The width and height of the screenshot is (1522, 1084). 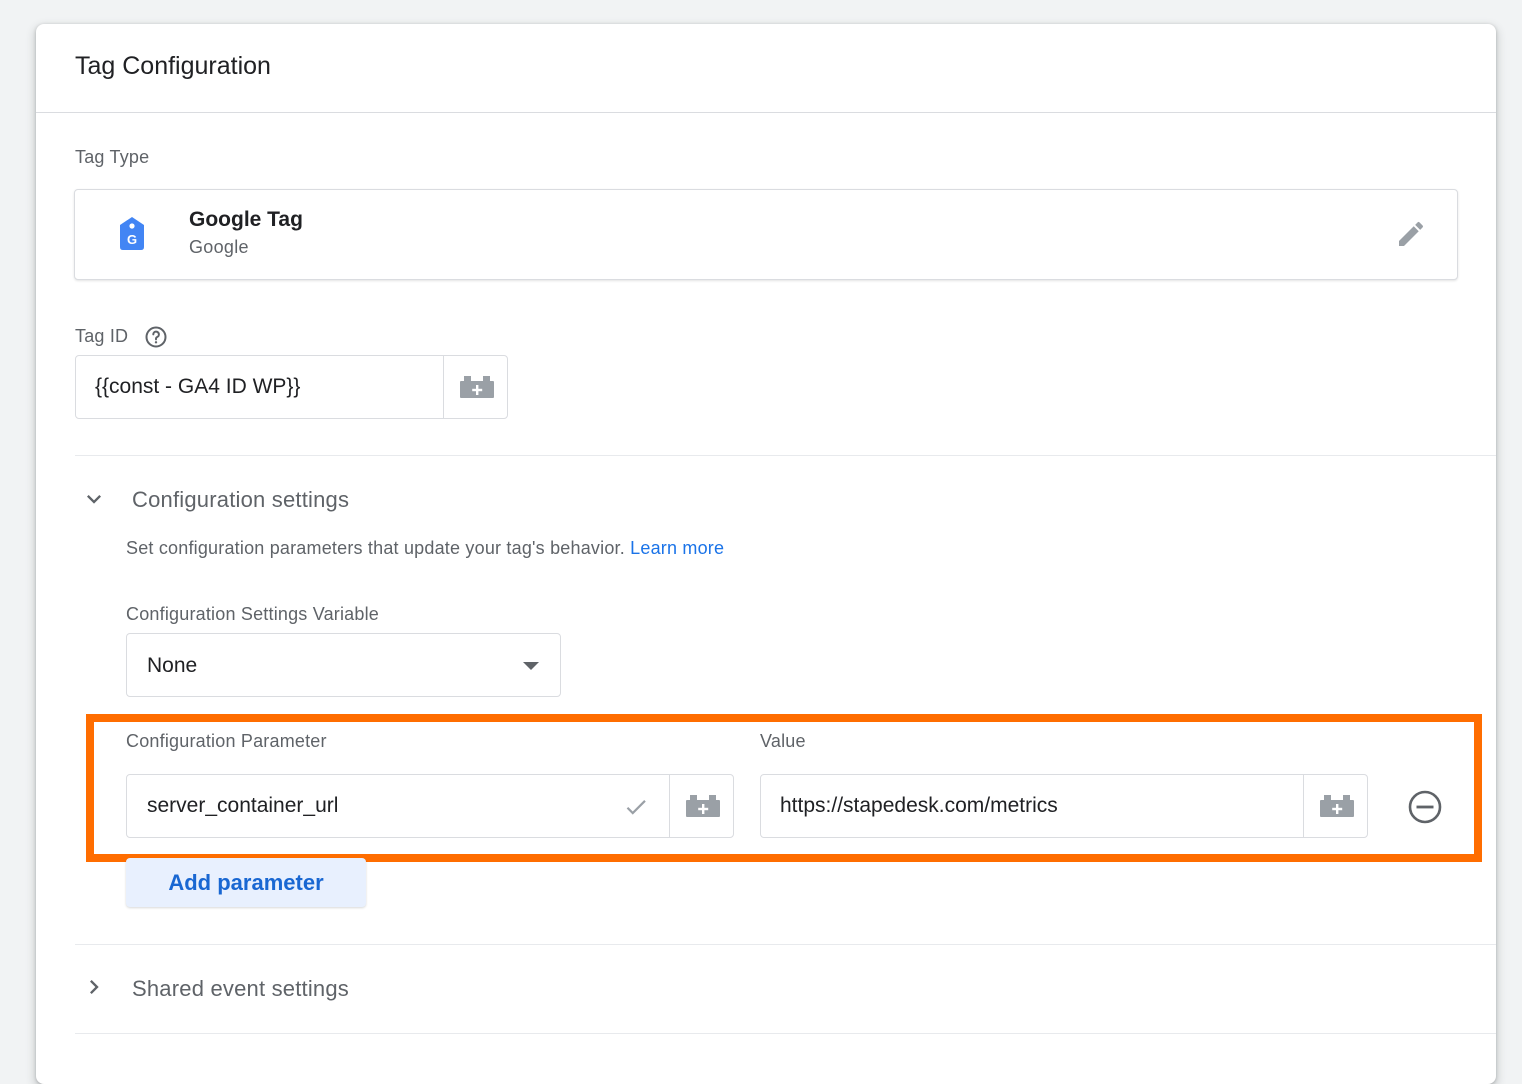 I want to click on check-icon, so click(x=636, y=807).